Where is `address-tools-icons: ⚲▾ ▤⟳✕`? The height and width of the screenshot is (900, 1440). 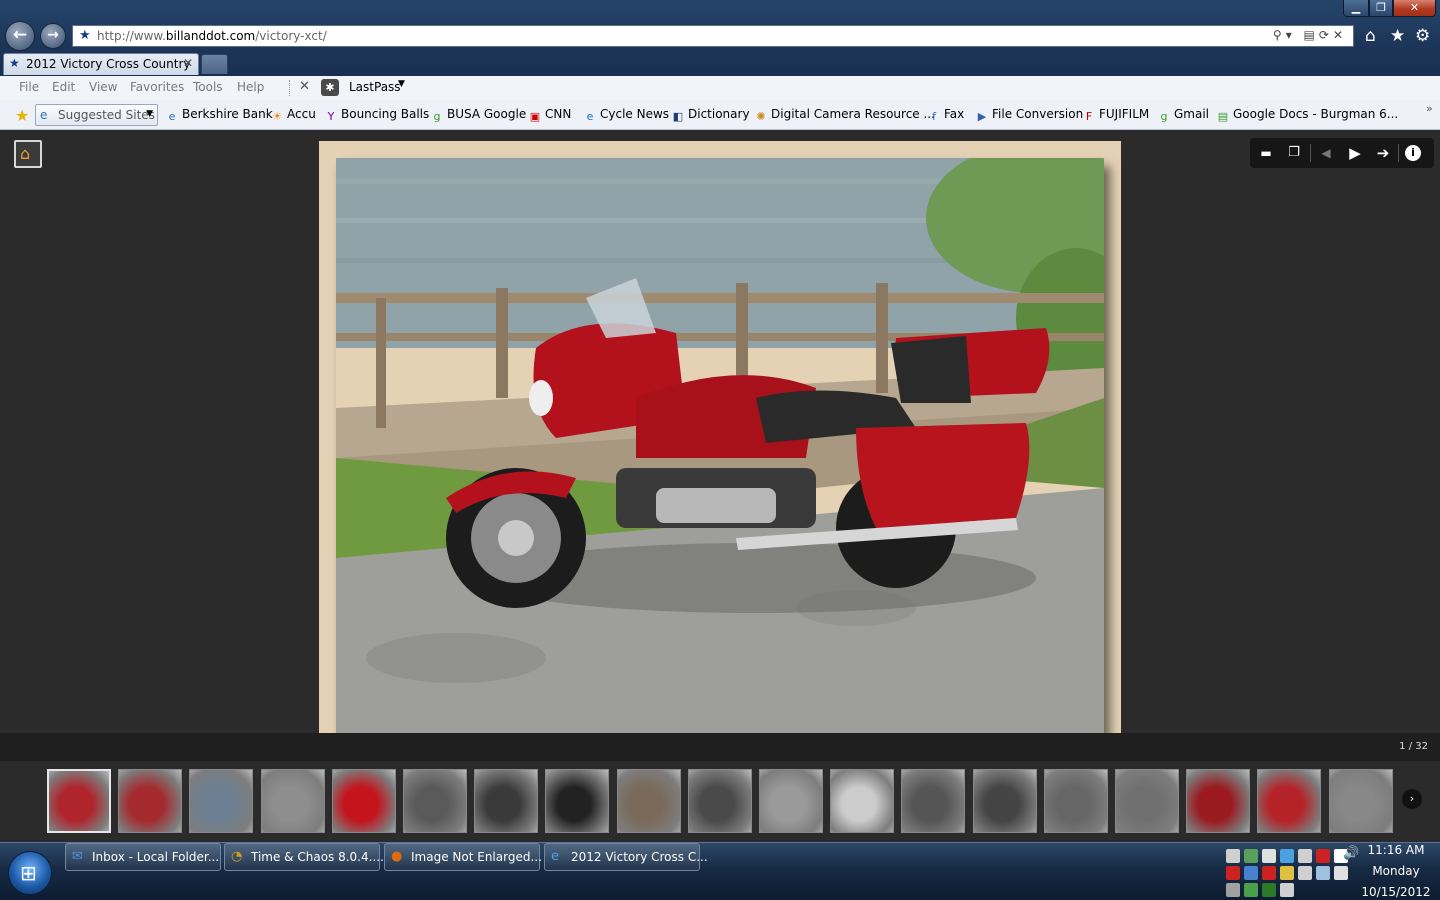 address-tools-icons: ⚲▾ ▤⟳✕ is located at coordinates (1310, 35).